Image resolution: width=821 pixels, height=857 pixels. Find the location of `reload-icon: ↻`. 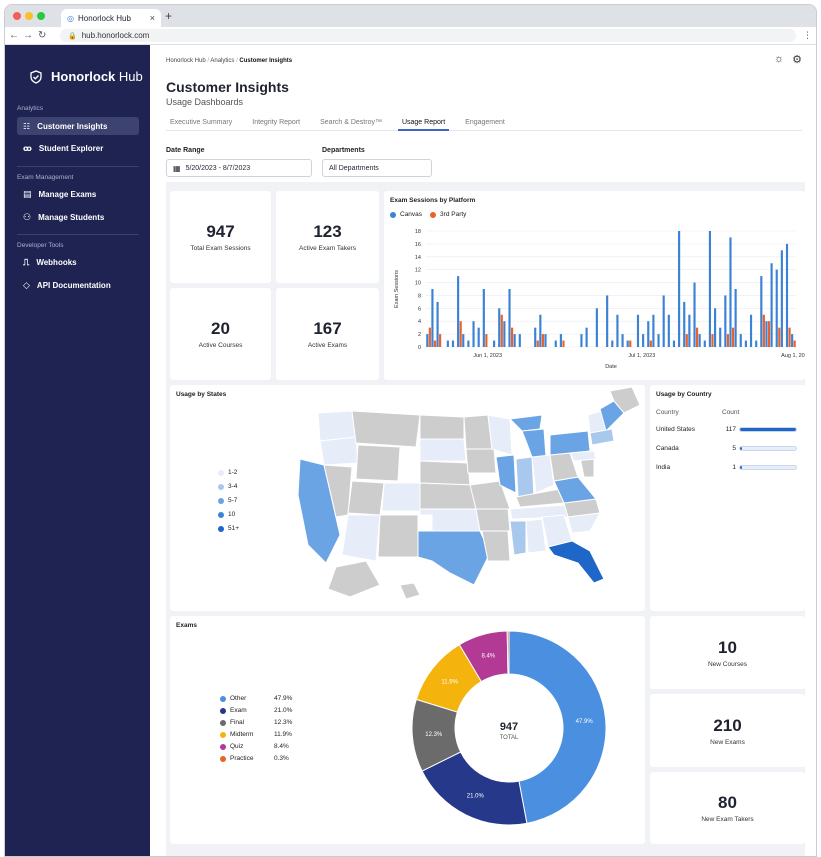

reload-icon: ↻ is located at coordinates (42, 35).